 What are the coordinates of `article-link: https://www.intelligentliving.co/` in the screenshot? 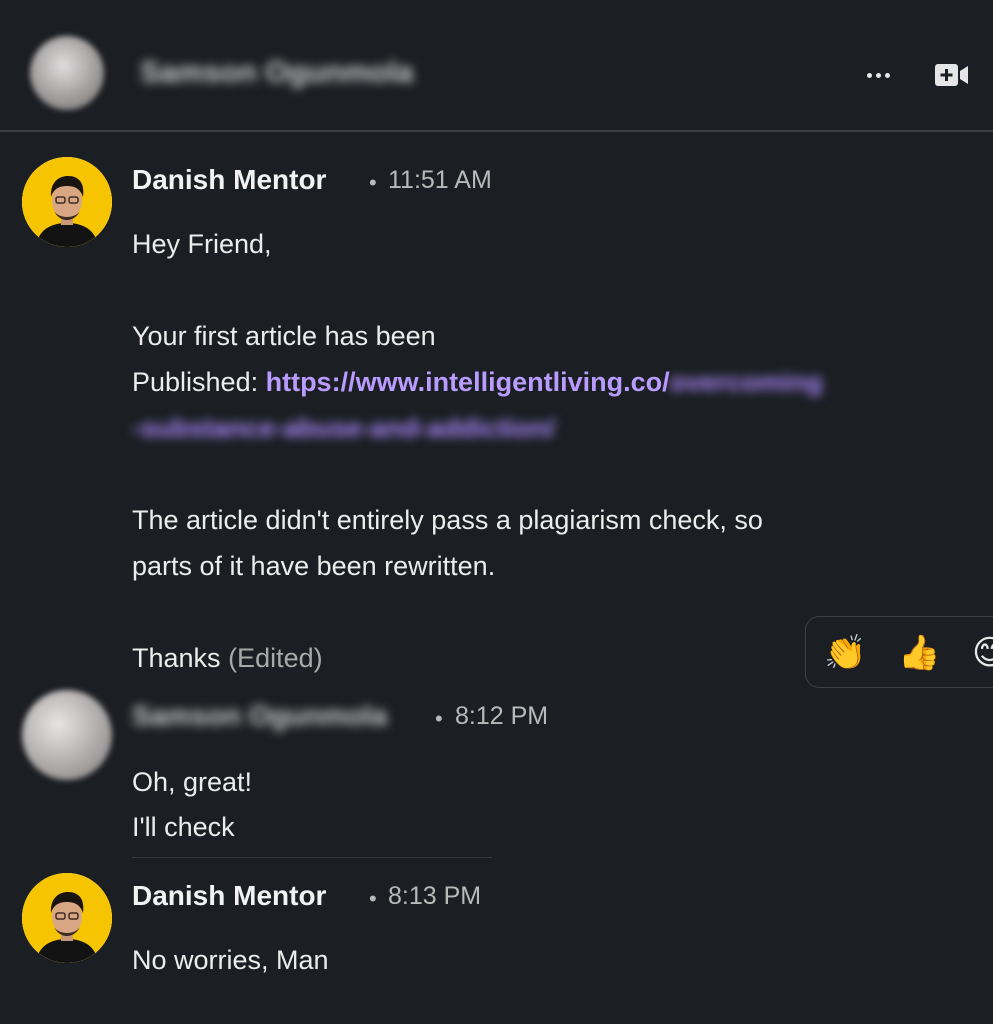 It's located at (468, 382).